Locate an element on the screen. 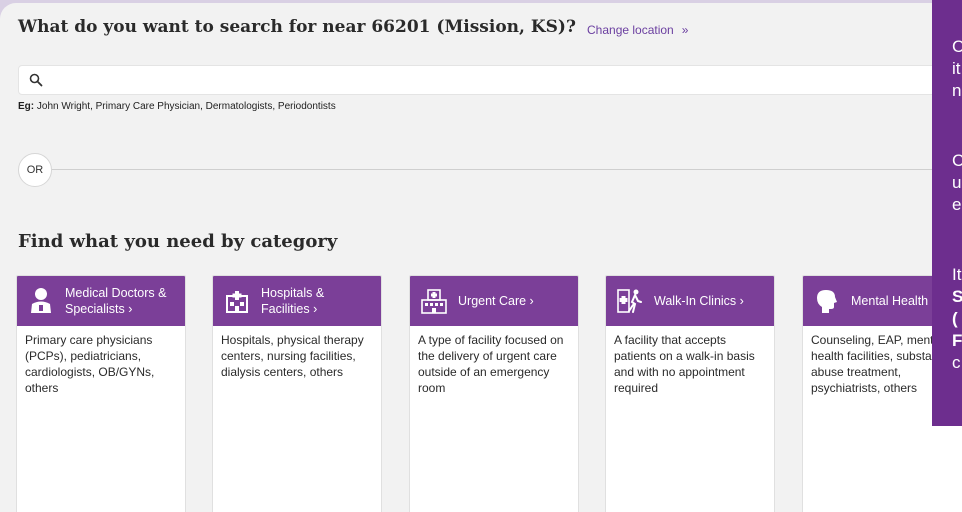 This screenshot has height=512, width=962. or-divider: OR is located at coordinates (35, 170).